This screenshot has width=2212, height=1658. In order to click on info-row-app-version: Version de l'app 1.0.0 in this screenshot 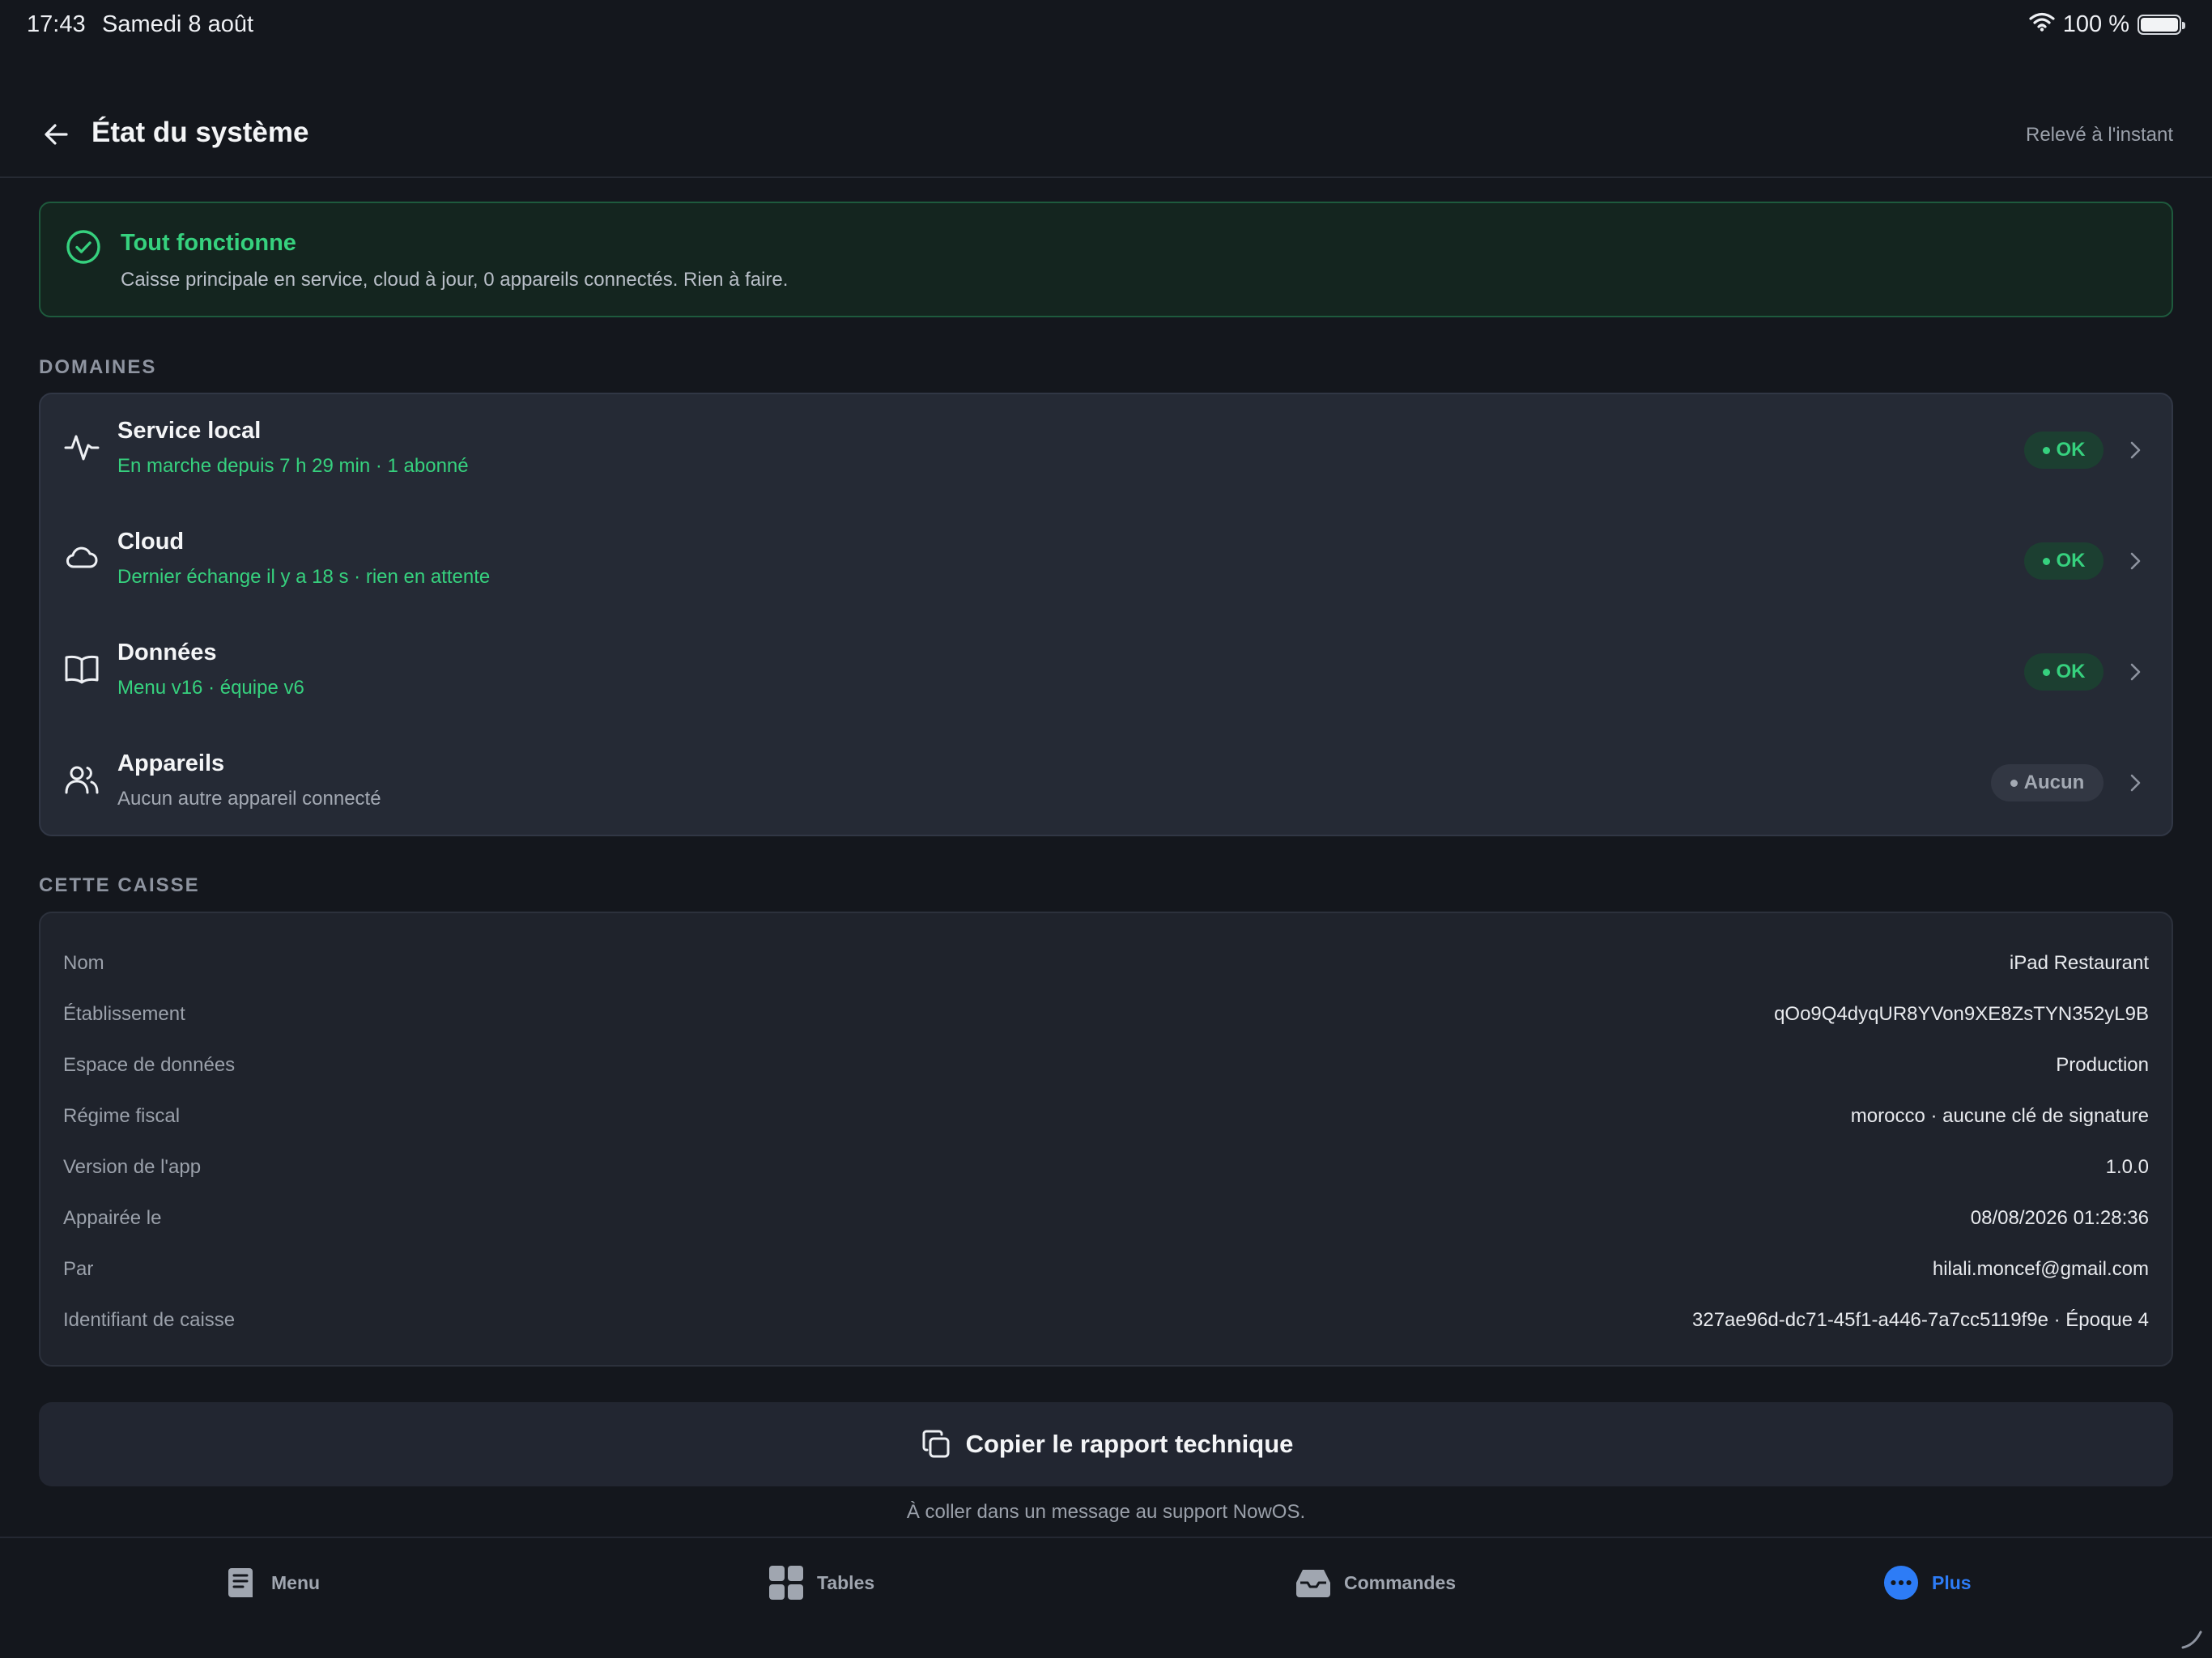, I will do `click(1106, 1167)`.